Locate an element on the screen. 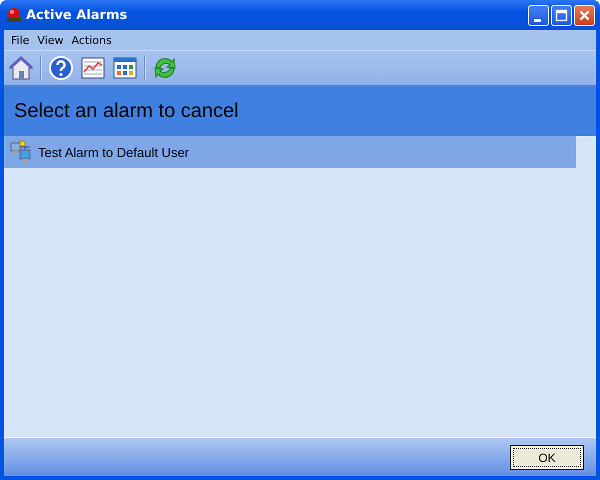 This screenshot has height=480, width=600. help-icon is located at coordinates (61, 68).